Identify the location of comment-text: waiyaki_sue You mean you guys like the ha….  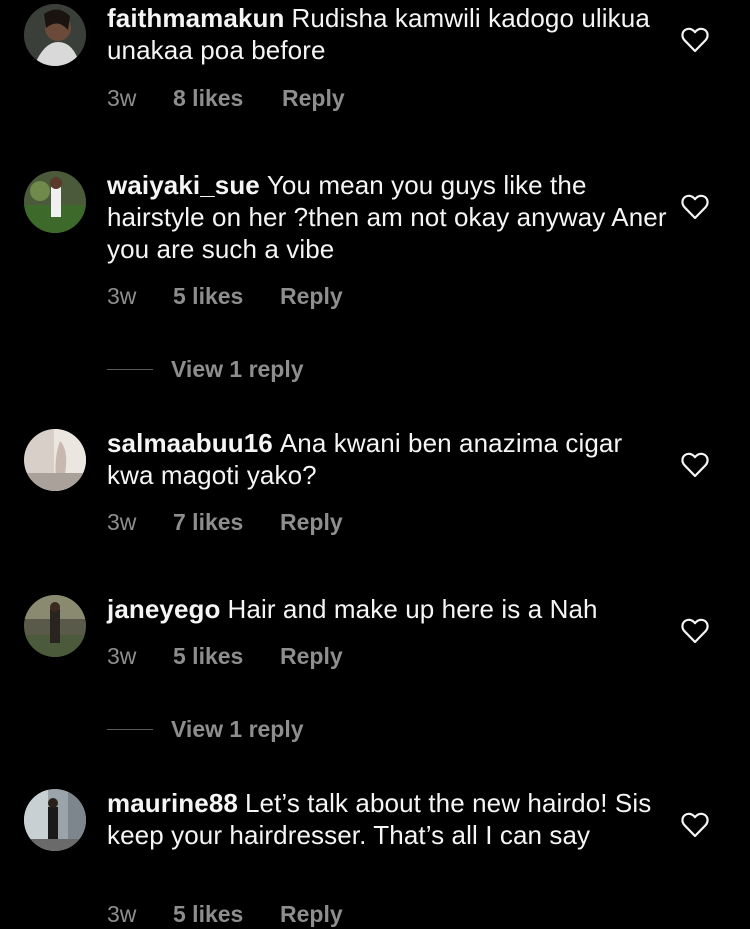
(387, 217).